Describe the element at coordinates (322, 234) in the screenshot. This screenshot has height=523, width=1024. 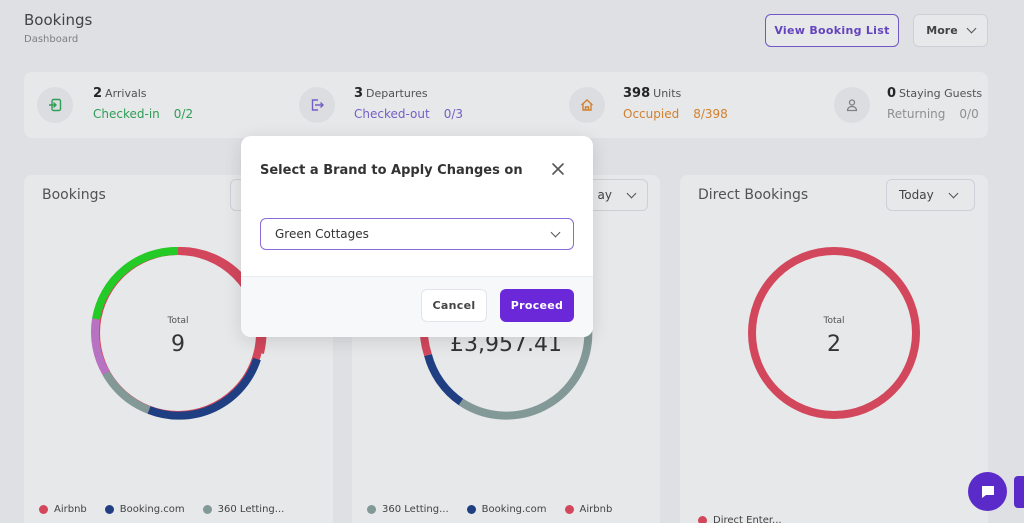
I see `brand-select-value: Green Cottages` at that location.